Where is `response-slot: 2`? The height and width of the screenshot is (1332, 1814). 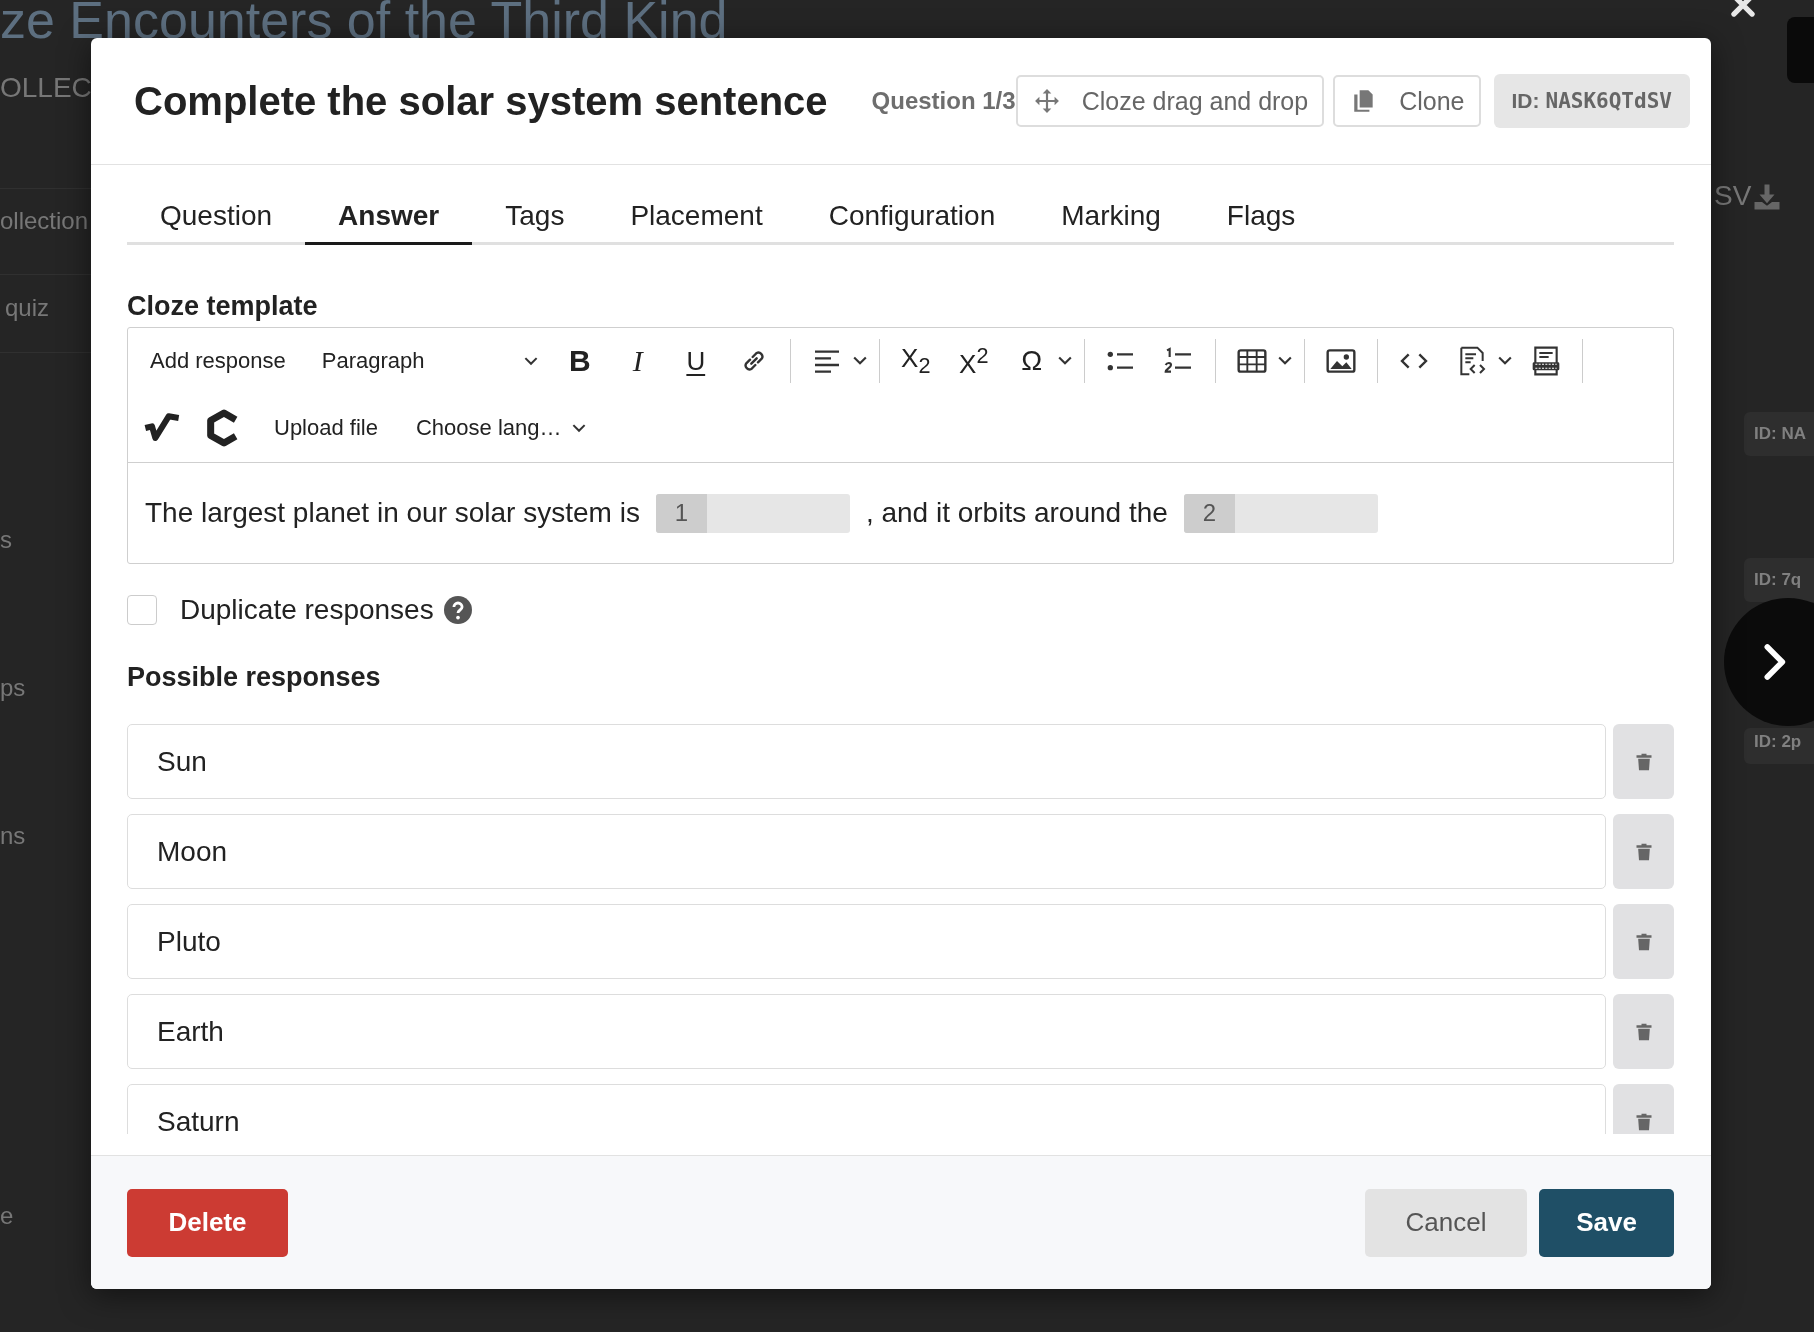
response-slot: 2 is located at coordinates (1280, 513).